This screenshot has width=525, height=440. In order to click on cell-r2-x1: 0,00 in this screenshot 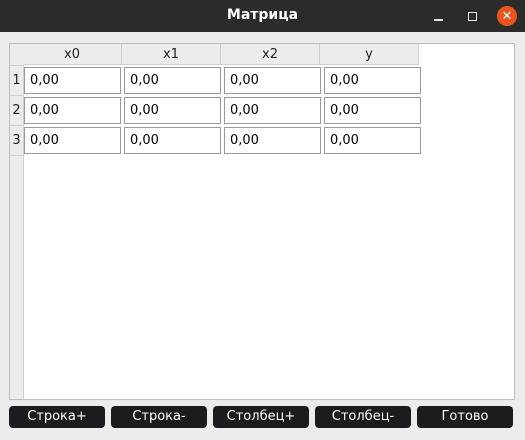, I will do `click(172, 110)`.